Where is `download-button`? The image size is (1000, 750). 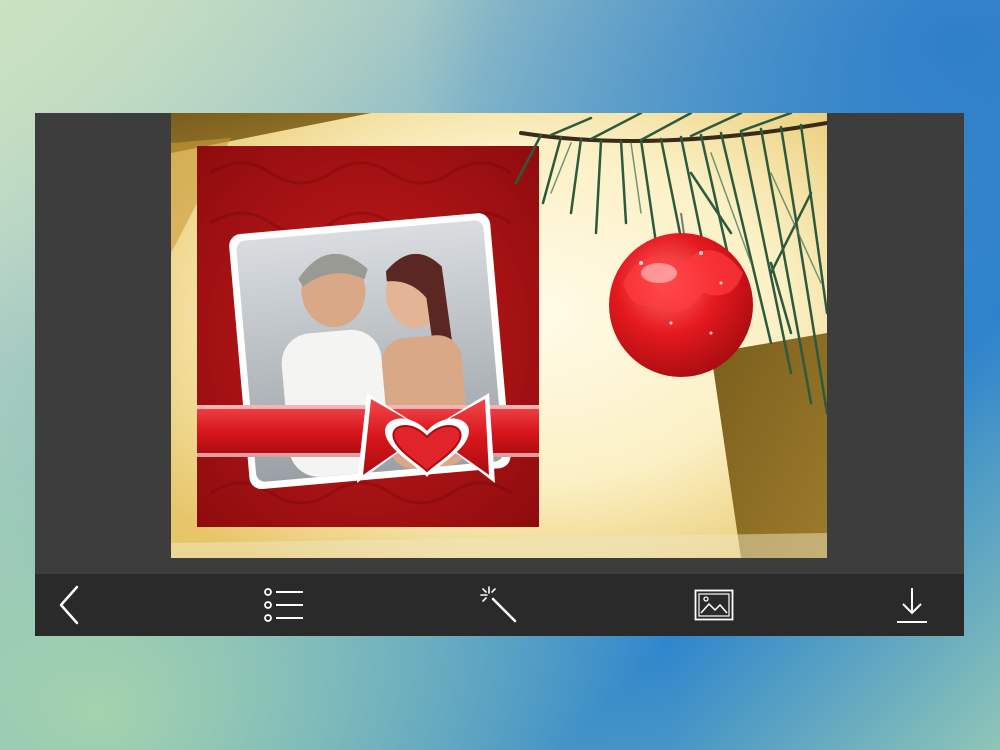 download-button is located at coordinates (912, 605).